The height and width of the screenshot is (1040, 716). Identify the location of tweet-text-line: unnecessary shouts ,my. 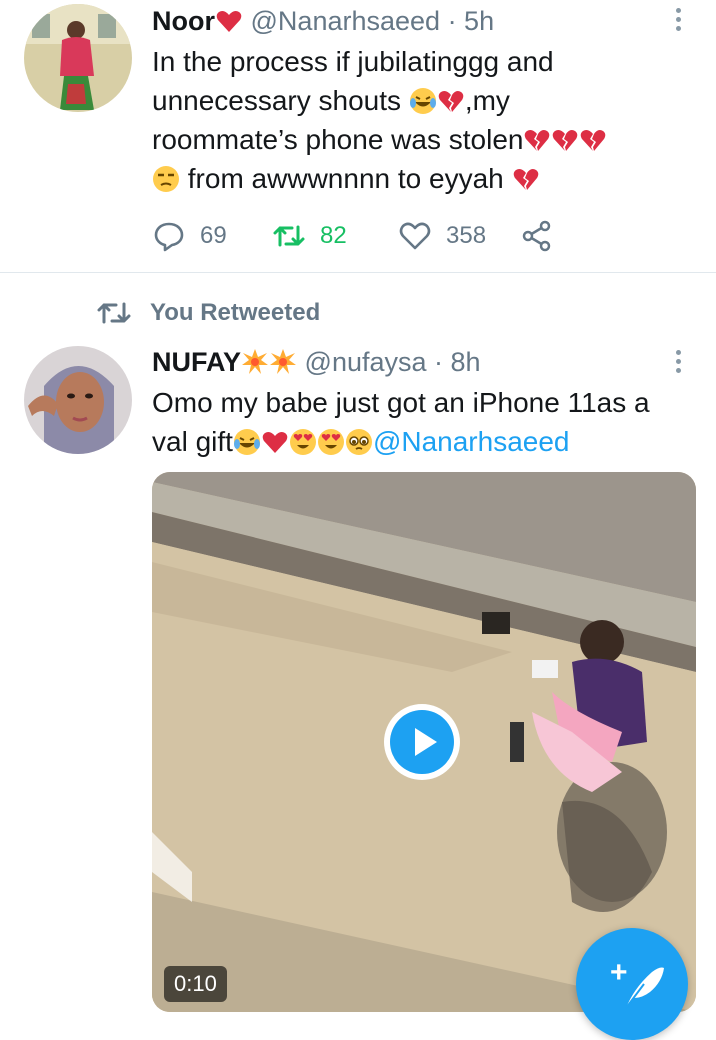
(422, 100).